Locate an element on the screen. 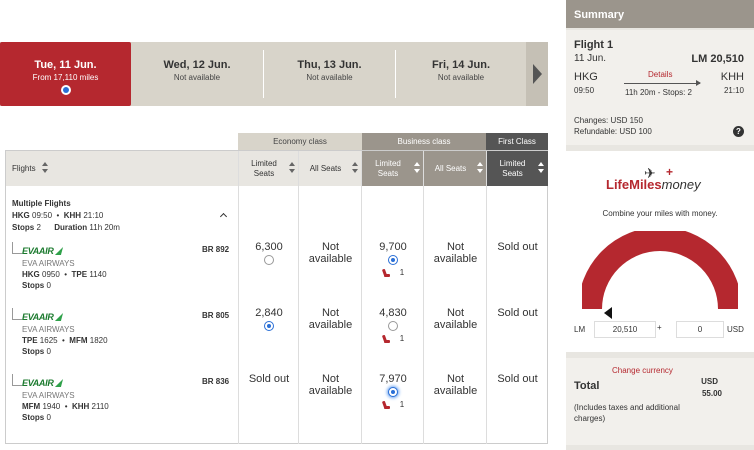  change-fee: Changes: USD 150 is located at coordinates (608, 120).